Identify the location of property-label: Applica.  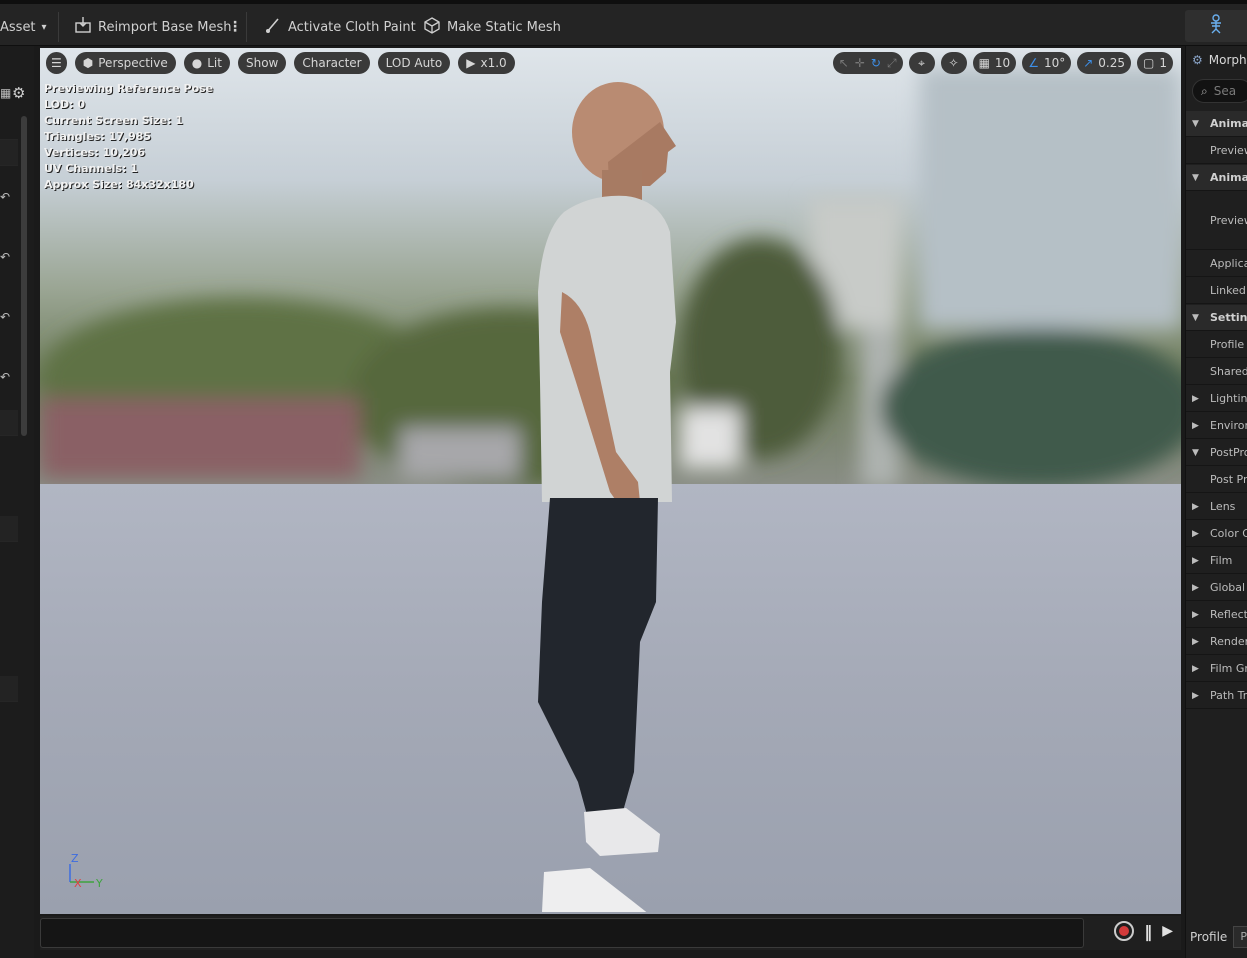
(1228, 263).